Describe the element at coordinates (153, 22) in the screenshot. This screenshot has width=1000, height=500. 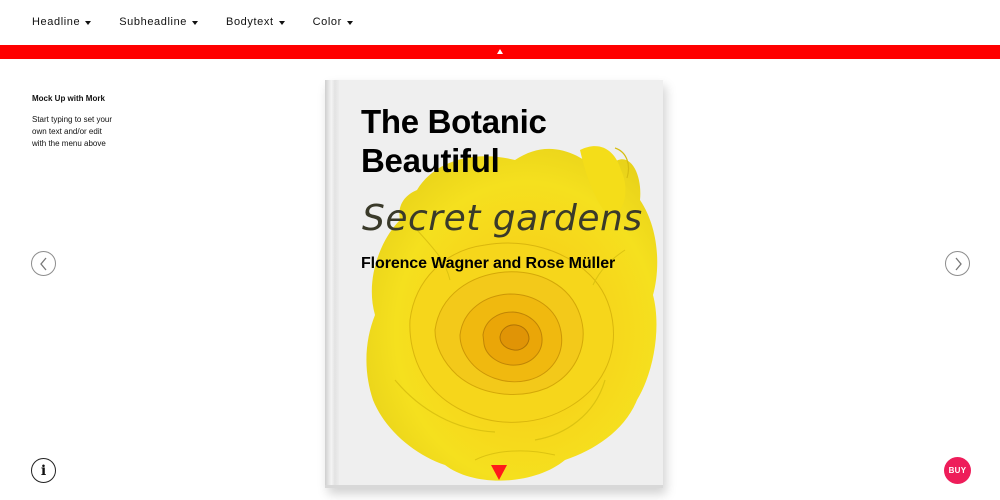
I see `menu-subheadline-label: Subheadline` at that location.